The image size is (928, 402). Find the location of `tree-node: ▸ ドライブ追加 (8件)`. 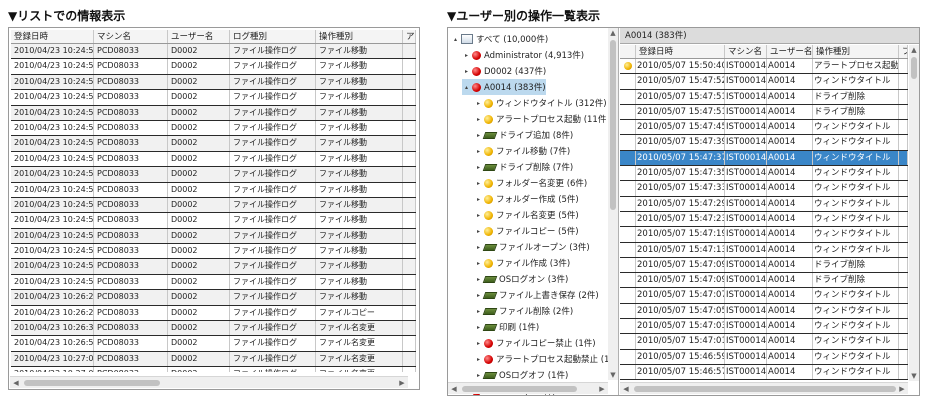

tree-node: ▸ ドライブ追加 (8件) is located at coordinates (523, 135).